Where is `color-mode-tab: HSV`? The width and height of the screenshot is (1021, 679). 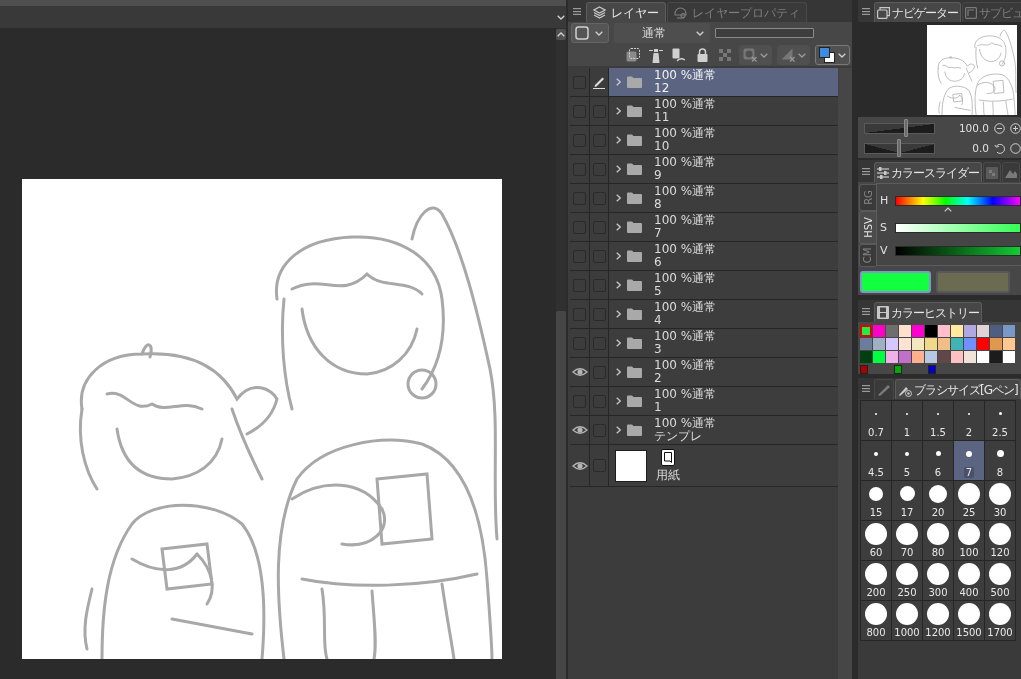 color-mode-tab: HSV is located at coordinates (867, 227).